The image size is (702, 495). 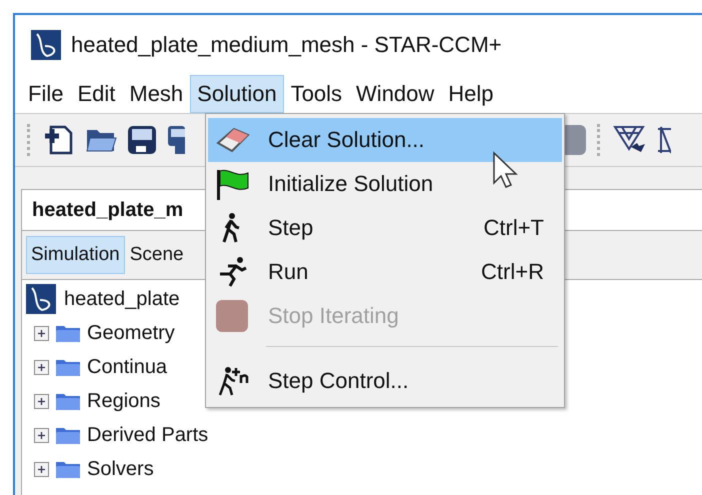 I want to click on tab: Simulation, so click(x=75, y=255).